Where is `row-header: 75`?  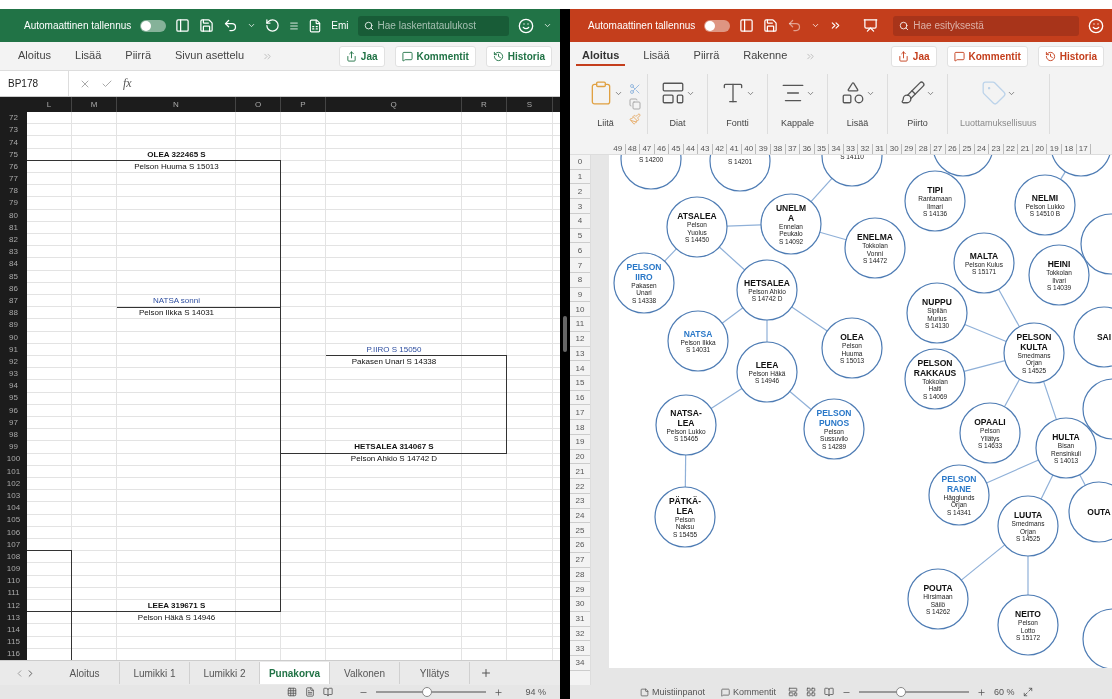
row-header: 75 is located at coordinates (13, 154).